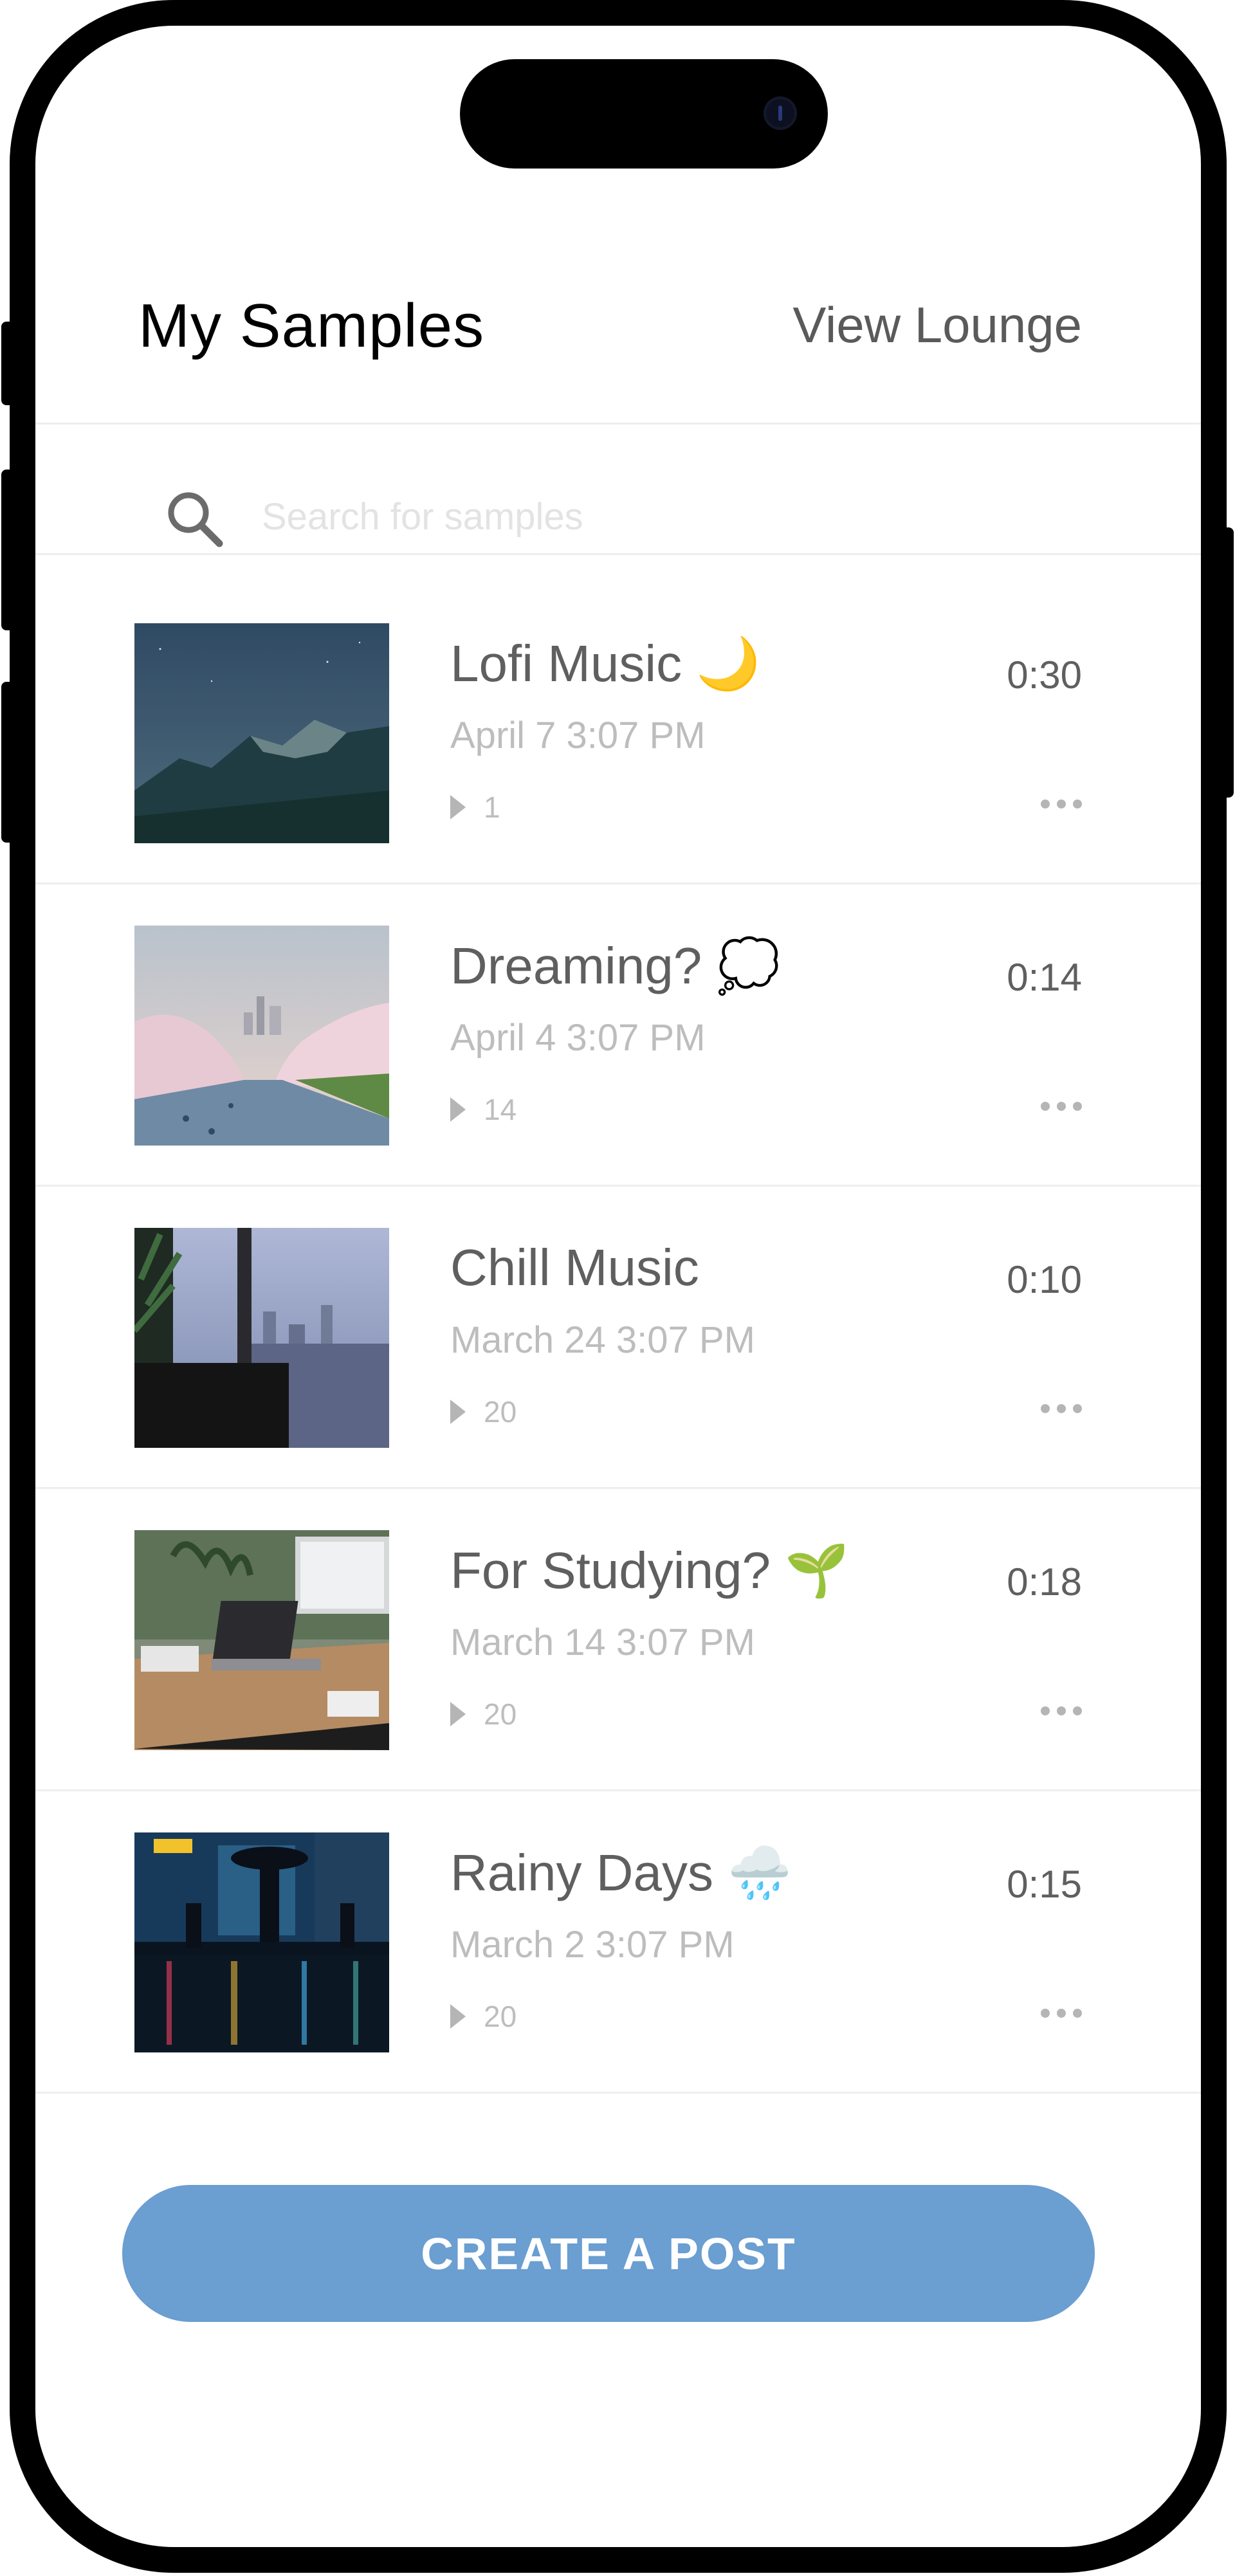  I want to click on sample-date: March 24 3:07 PM, so click(602, 1340).